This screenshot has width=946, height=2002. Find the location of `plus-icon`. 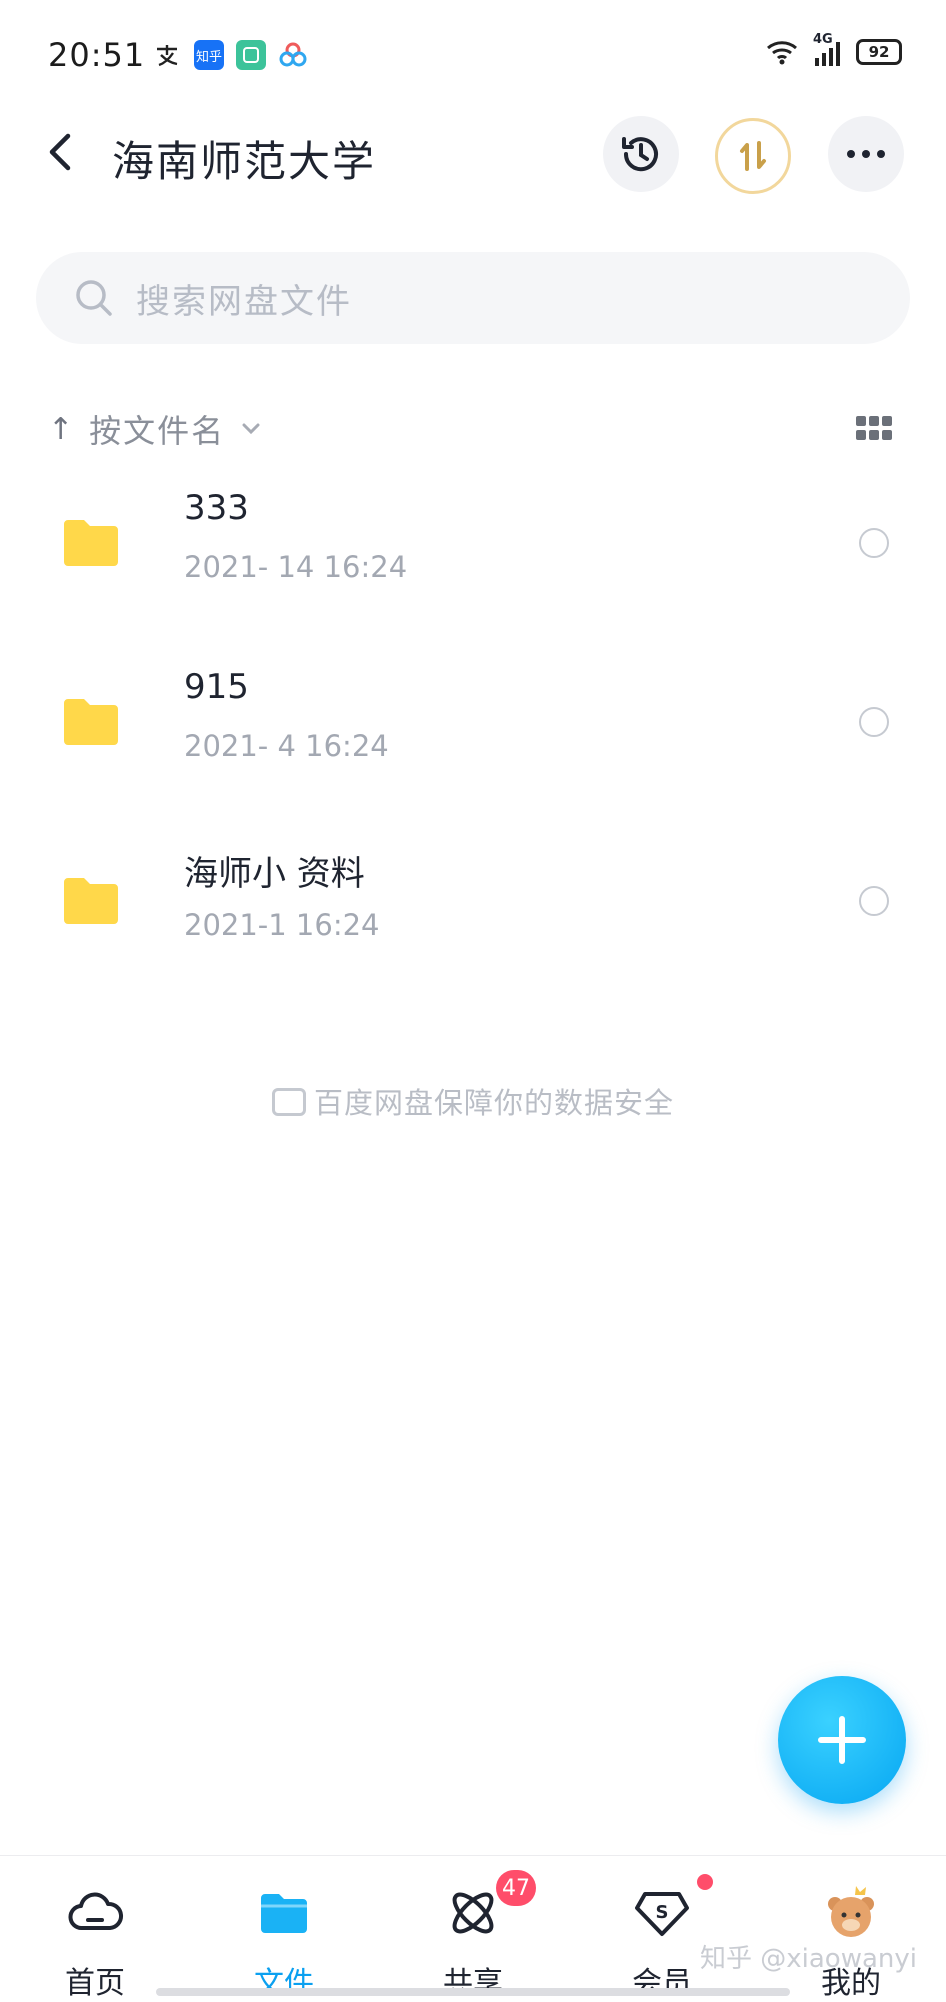

plus-icon is located at coordinates (842, 1740).